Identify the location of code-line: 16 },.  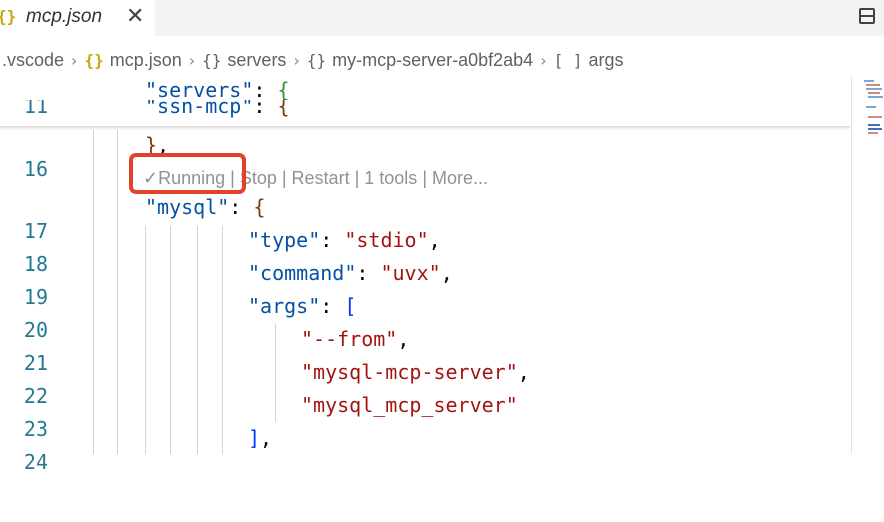
(425, 157).